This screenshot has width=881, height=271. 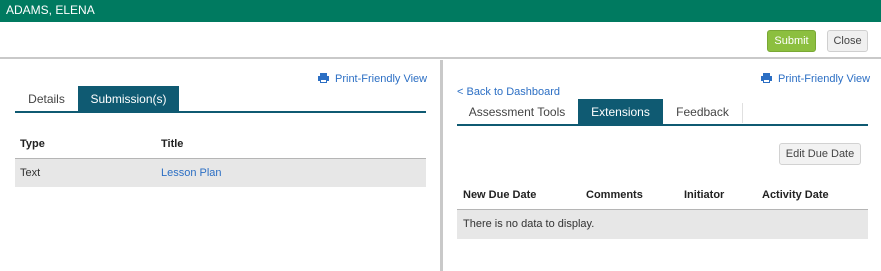 I want to click on col-header-comments: Comments, so click(x=614, y=195).